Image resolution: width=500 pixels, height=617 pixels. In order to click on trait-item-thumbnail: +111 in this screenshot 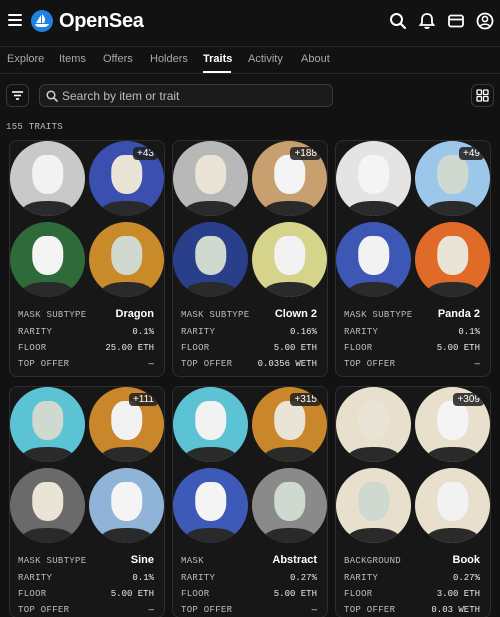, I will do `click(126, 424)`.